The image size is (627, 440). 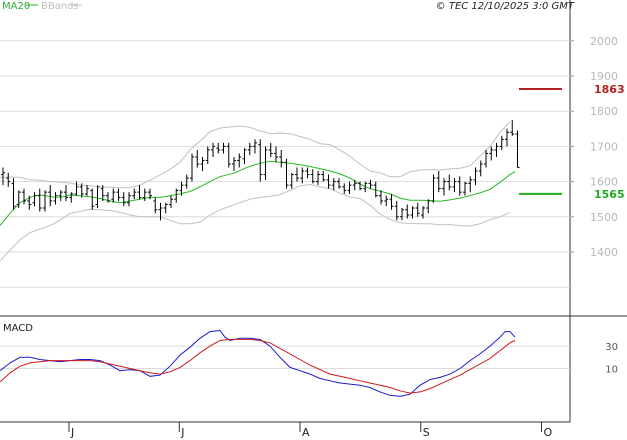 What do you see at coordinates (60, 6) in the screenshot?
I see `legend-bbands-label: BBands` at bounding box center [60, 6].